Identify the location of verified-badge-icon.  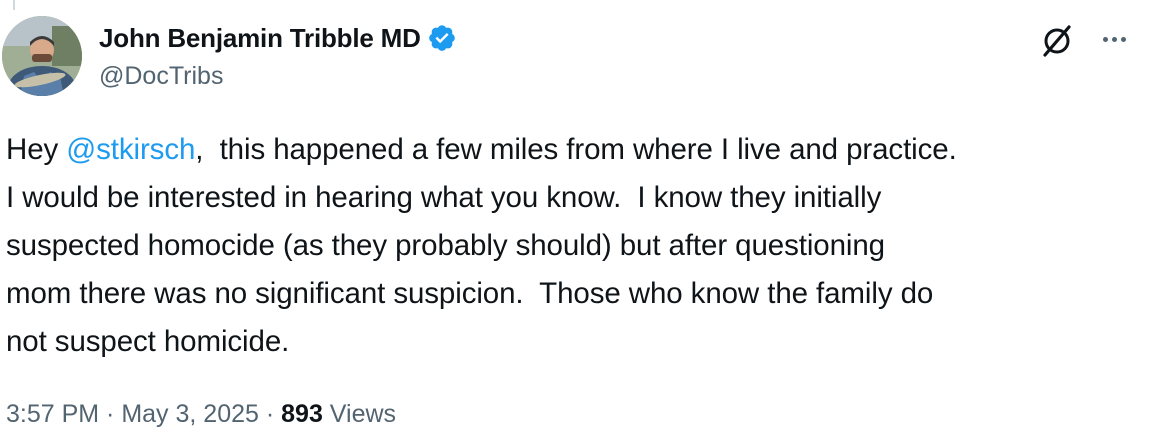
(442, 38).